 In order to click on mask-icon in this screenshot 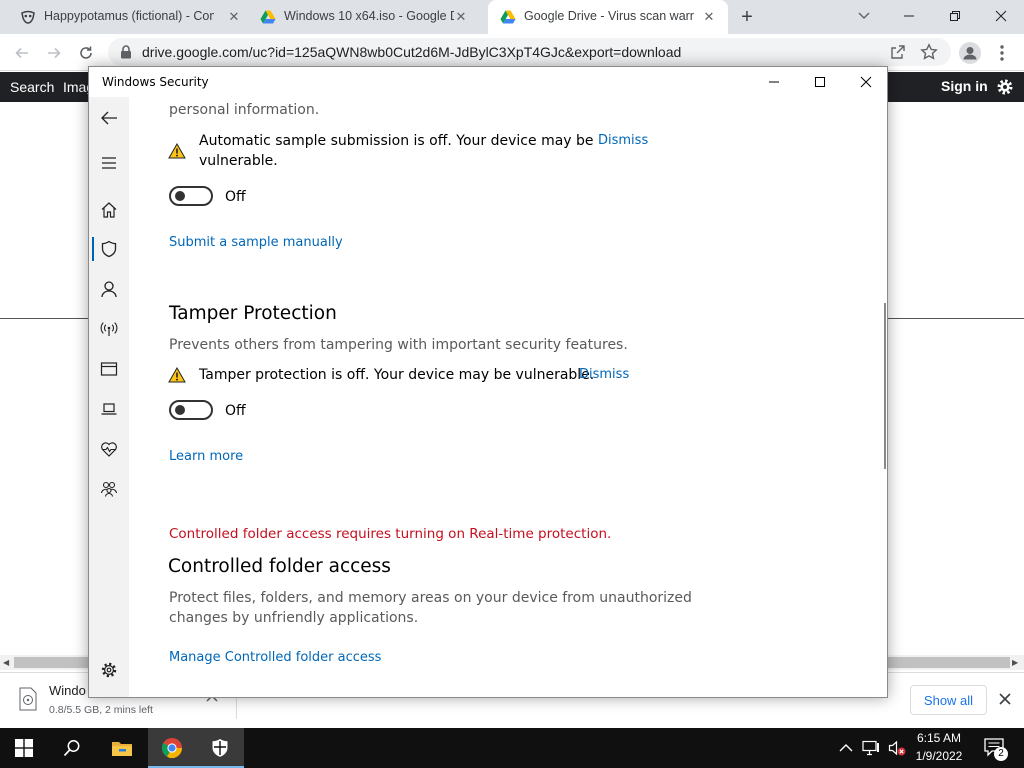, I will do `click(28, 17)`.